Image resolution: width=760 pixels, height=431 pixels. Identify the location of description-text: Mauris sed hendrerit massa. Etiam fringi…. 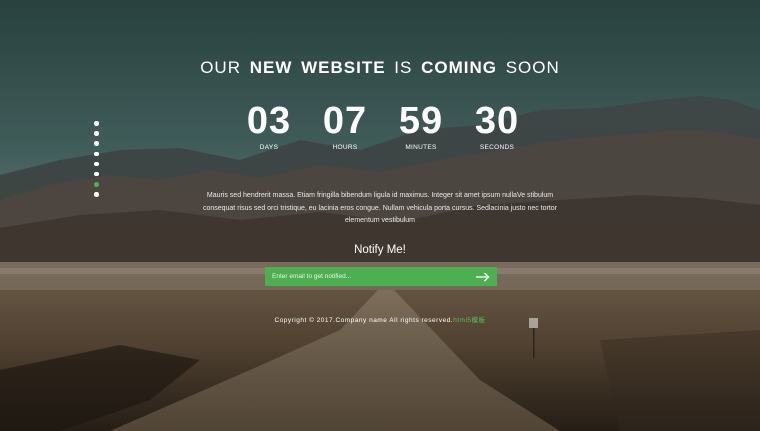
(380, 209).